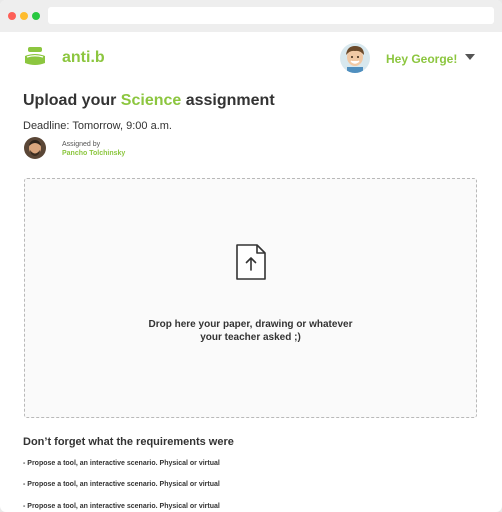 The height and width of the screenshot is (512, 502). What do you see at coordinates (12, 16) in the screenshot?
I see `close-window-button` at bounding box center [12, 16].